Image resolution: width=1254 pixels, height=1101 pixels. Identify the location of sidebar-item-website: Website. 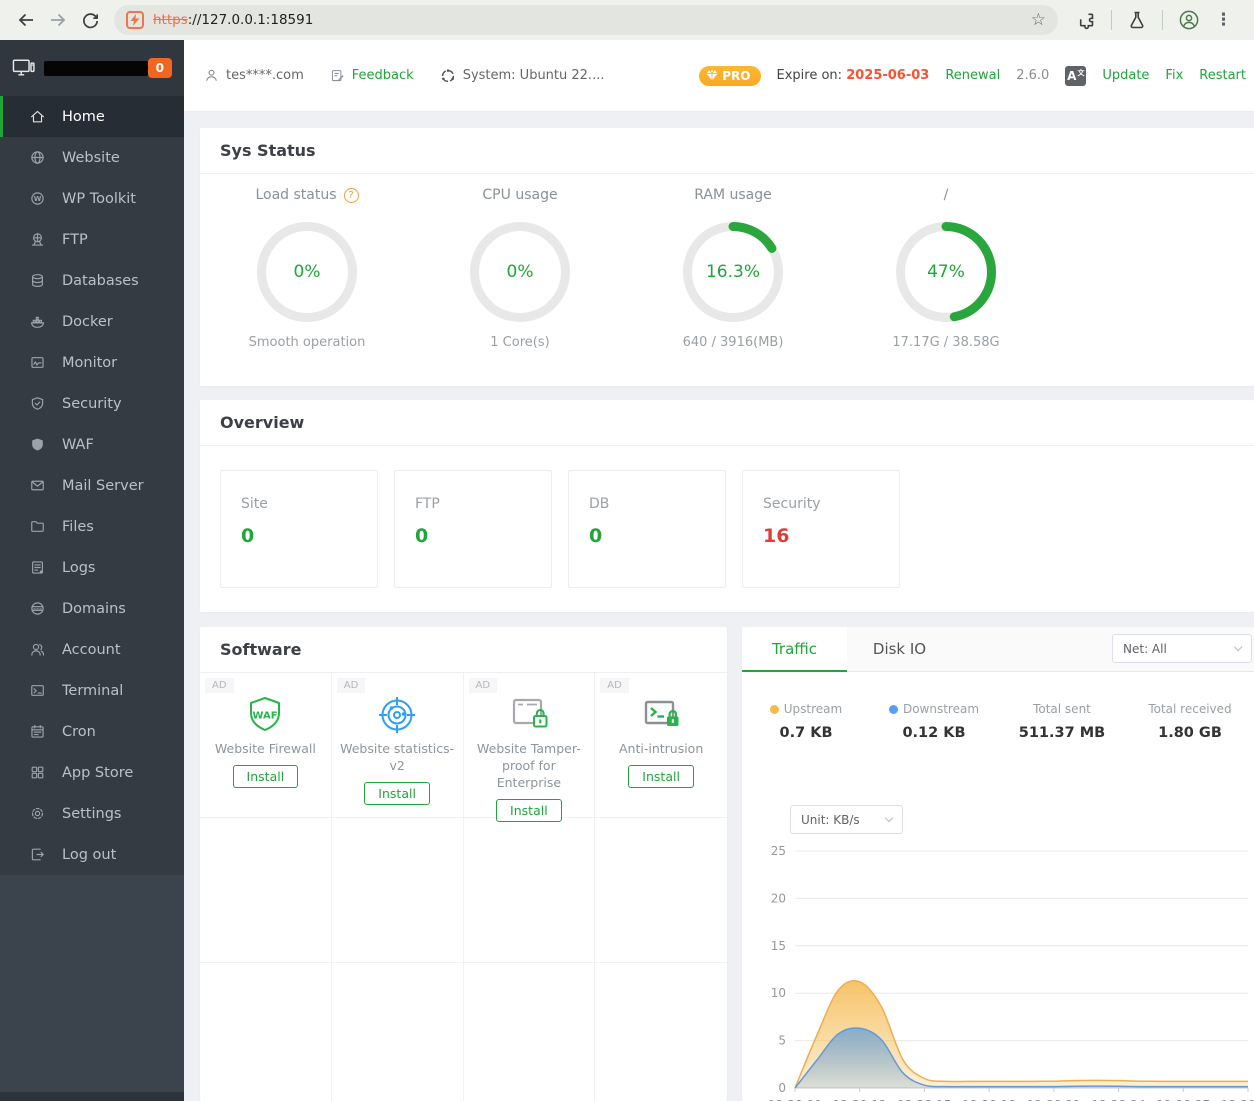
(92, 157).